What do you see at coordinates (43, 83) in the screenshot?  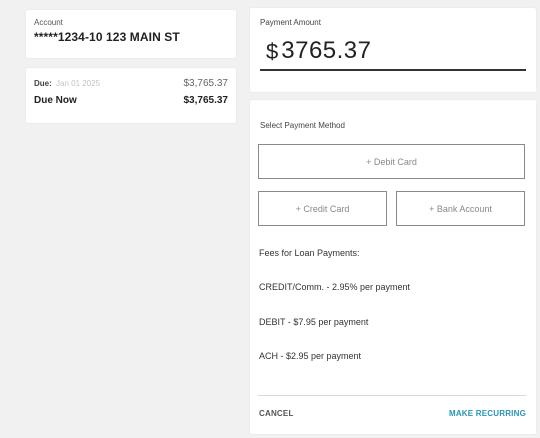 I see `due-label: Due:` at bounding box center [43, 83].